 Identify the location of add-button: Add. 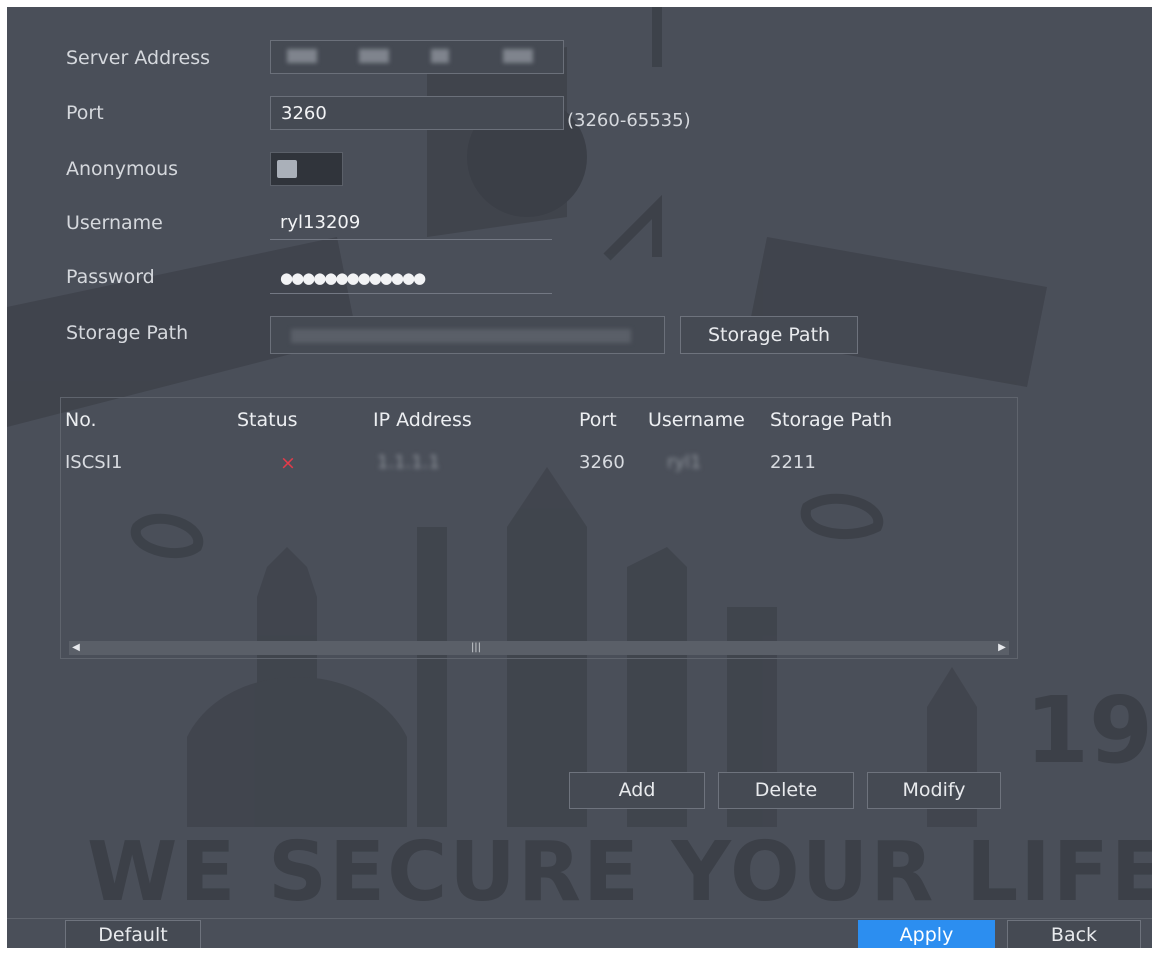
(637, 790).